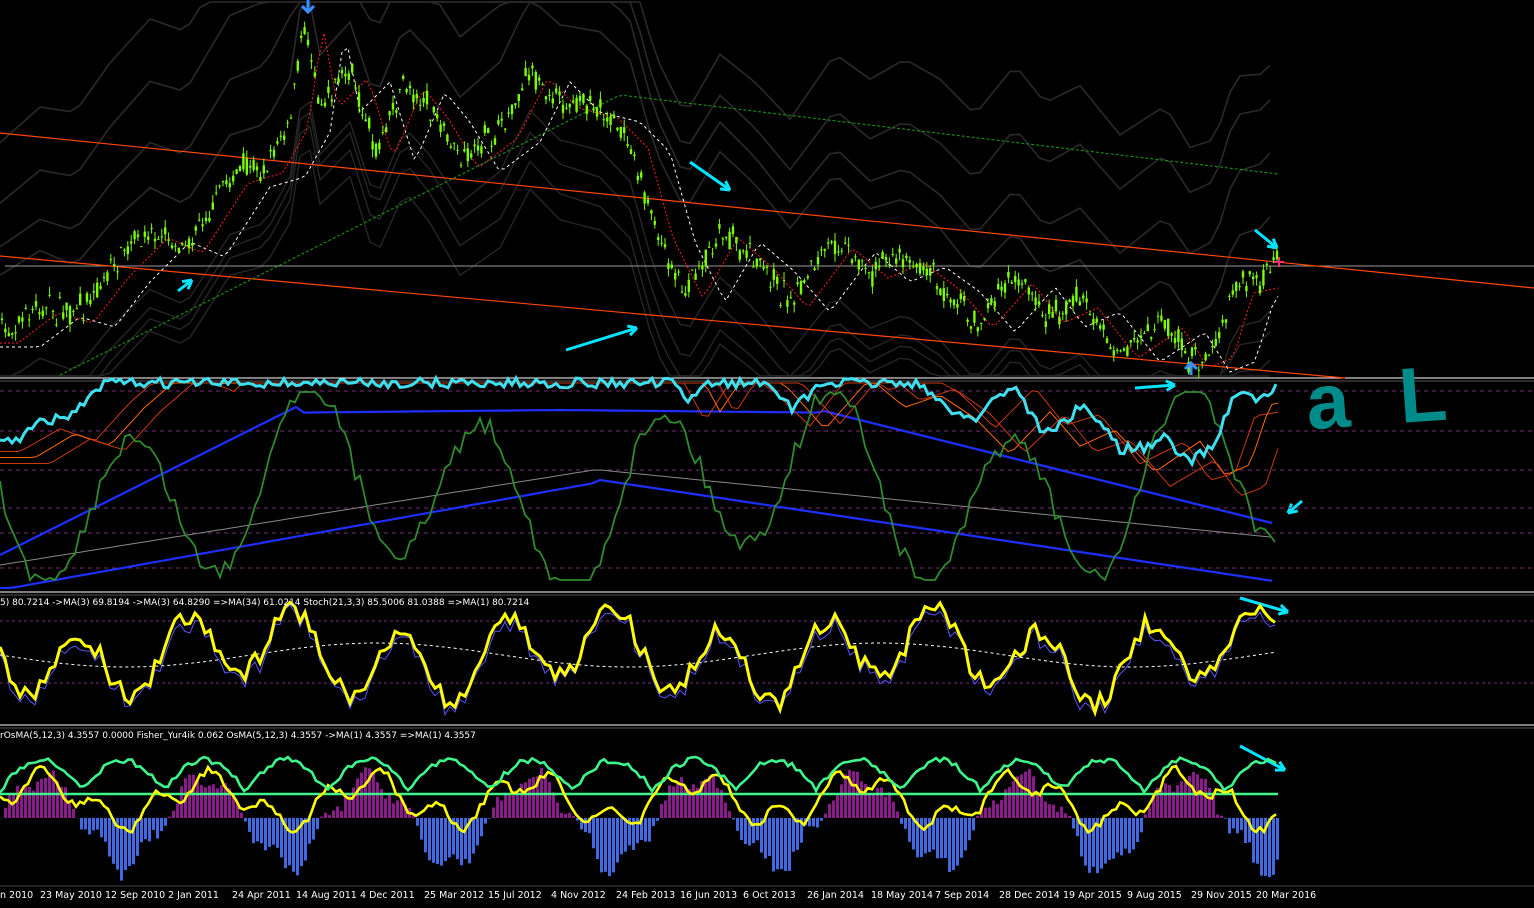 The height and width of the screenshot is (908, 1534). What do you see at coordinates (387, 895) in the screenshot?
I see `date-label: 4 Dec 2011` at bounding box center [387, 895].